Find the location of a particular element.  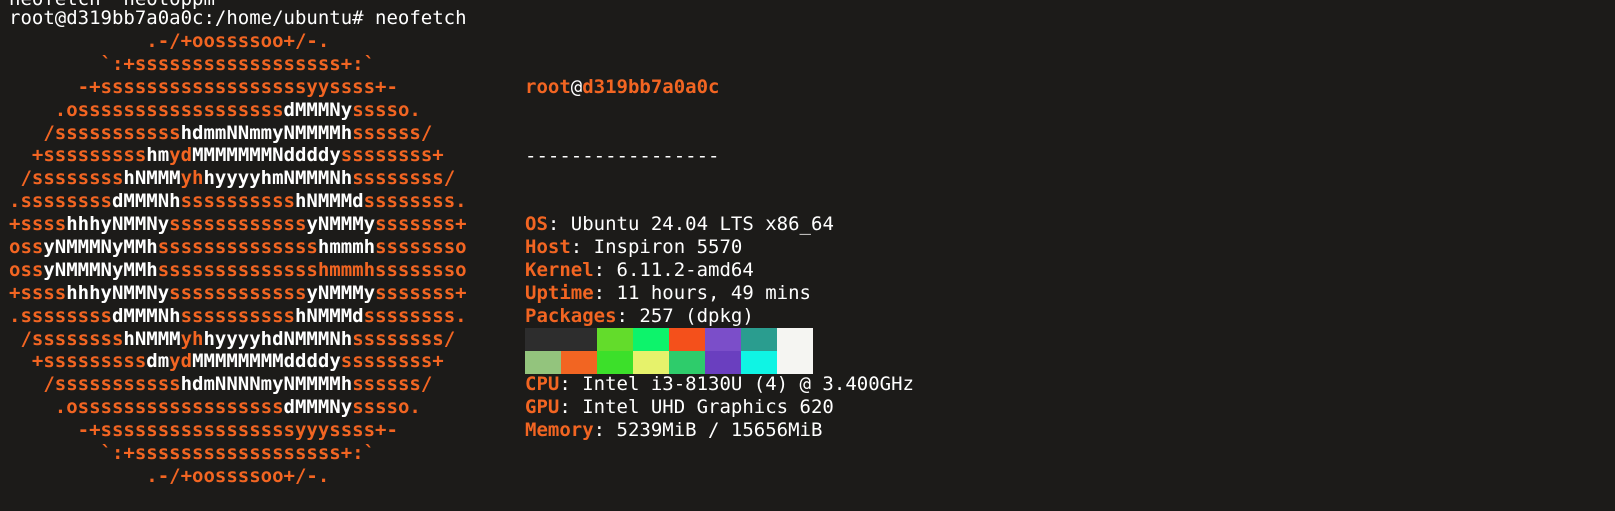

logo-segment: yh is located at coordinates (192, 178).